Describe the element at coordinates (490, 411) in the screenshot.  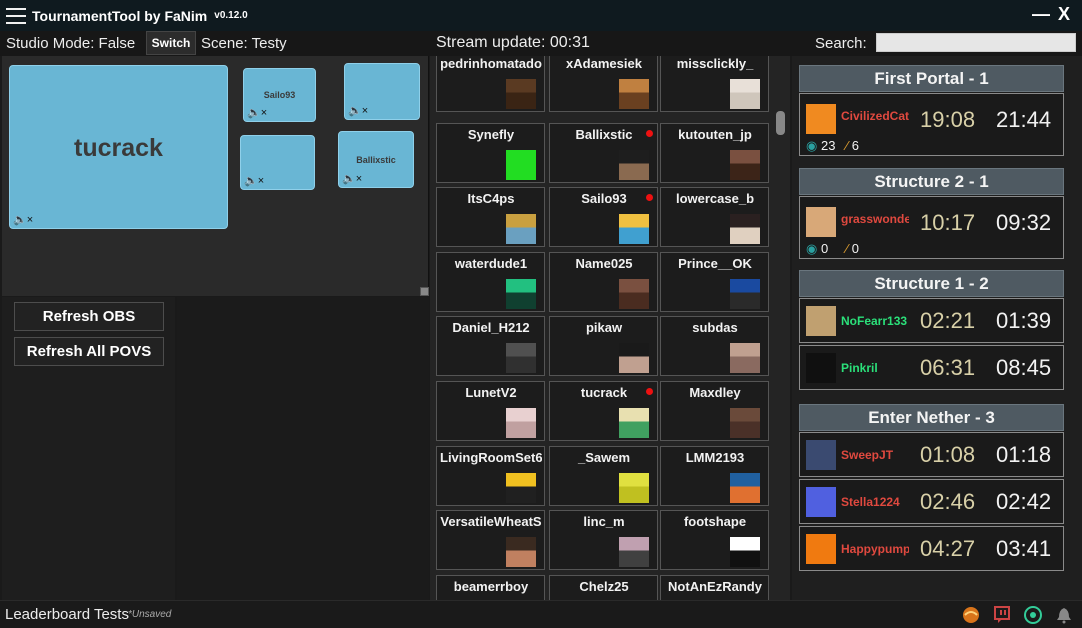
I see `player-card: LunetV2` at that location.